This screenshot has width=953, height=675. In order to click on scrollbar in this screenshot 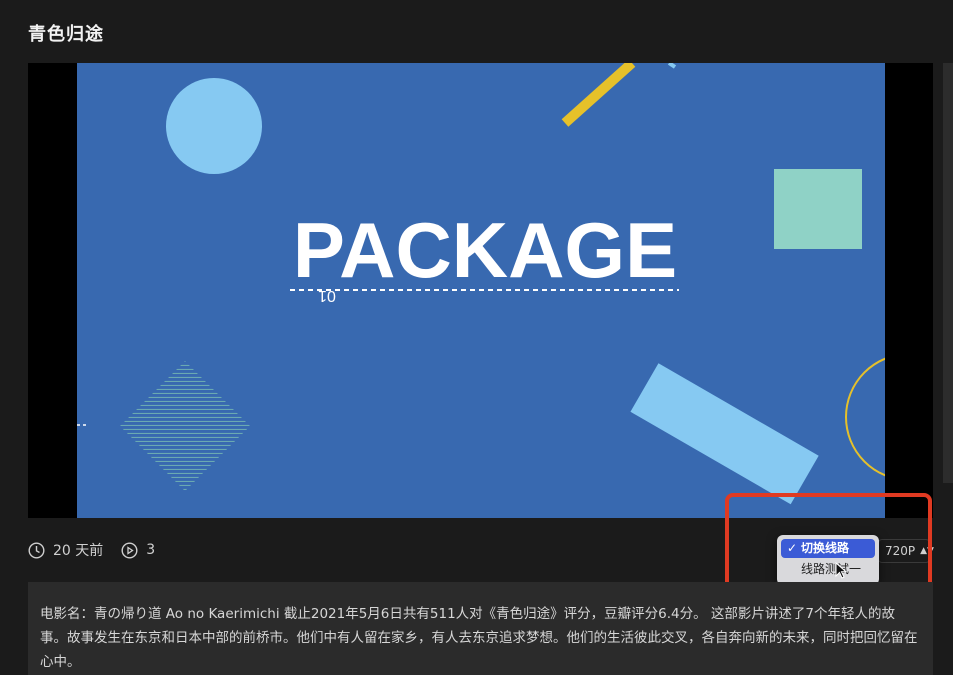, I will do `click(948, 273)`.